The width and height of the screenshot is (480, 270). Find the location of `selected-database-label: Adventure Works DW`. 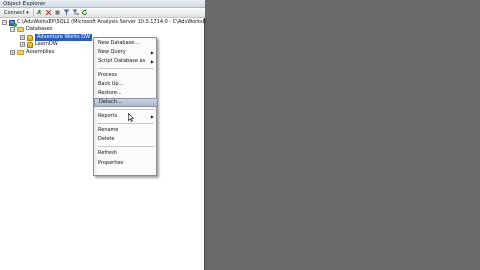

selected-database-label: Adventure Works DW is located at coordinates (64, 37).